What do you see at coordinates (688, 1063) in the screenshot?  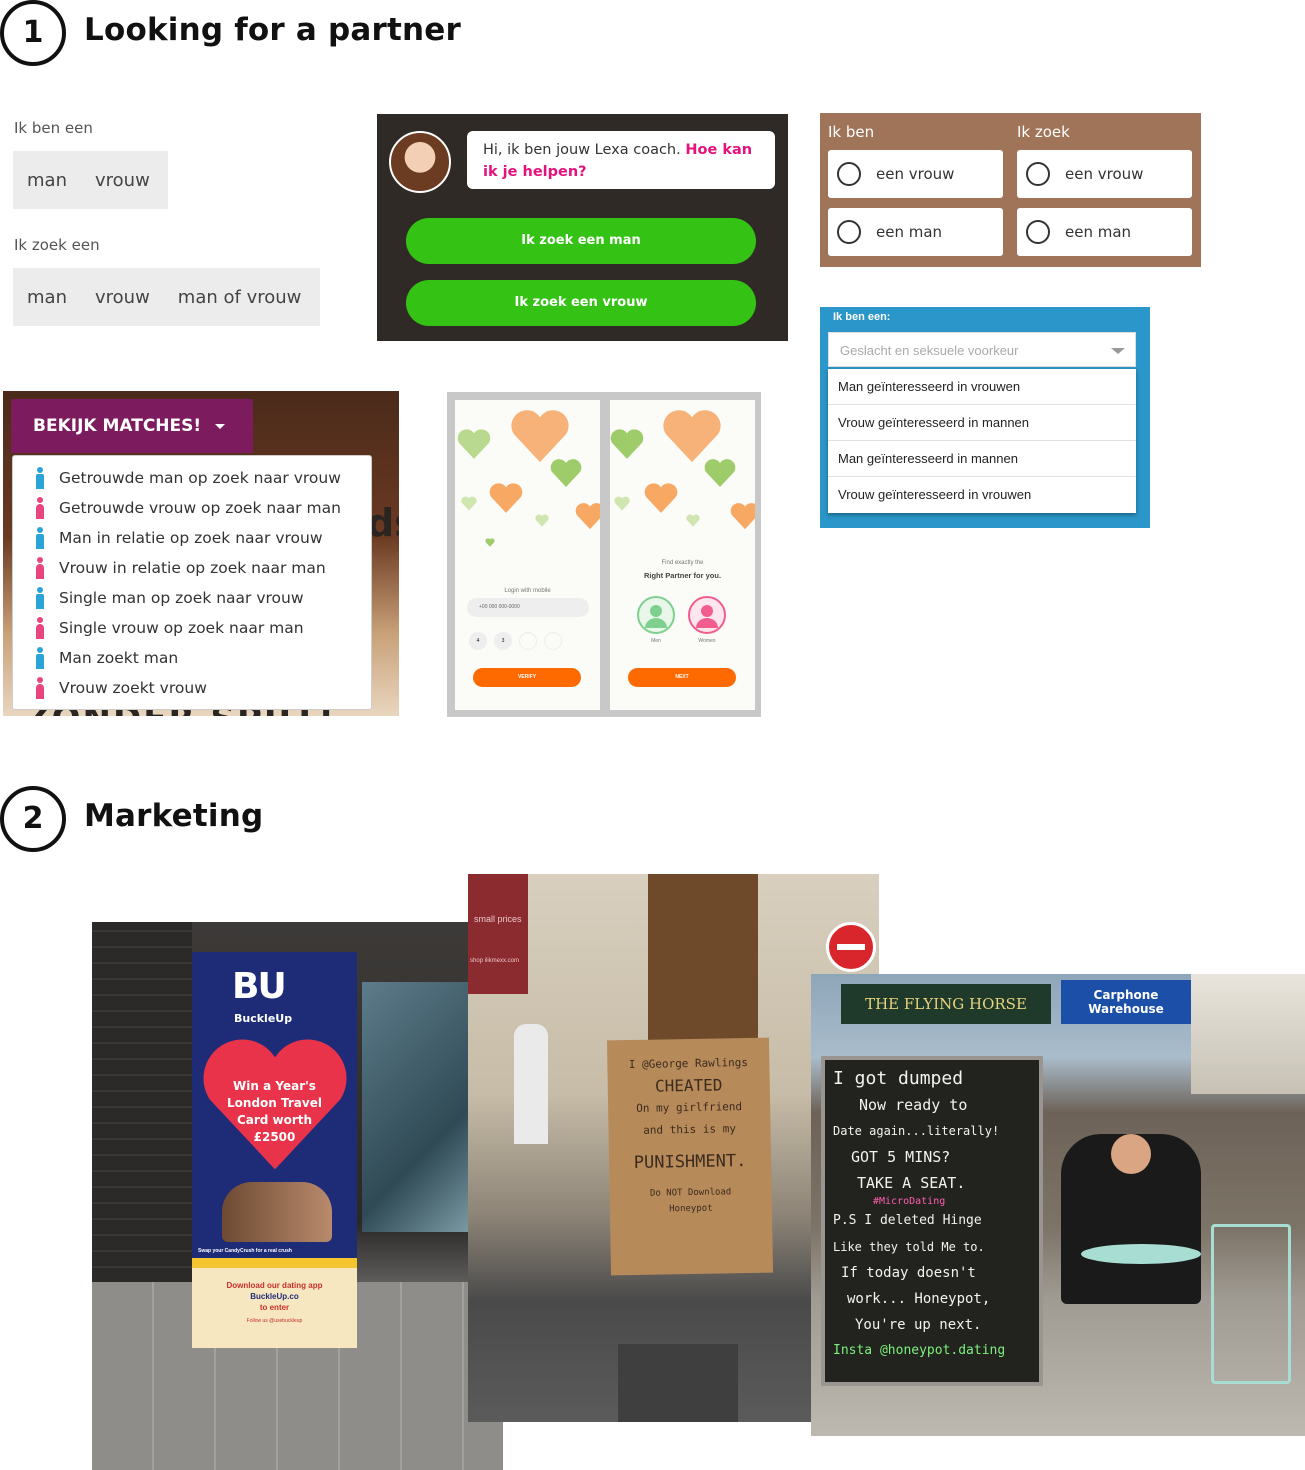 I see `cardboard-line: I @George Rawlings` at bounding box center [688, 1063].